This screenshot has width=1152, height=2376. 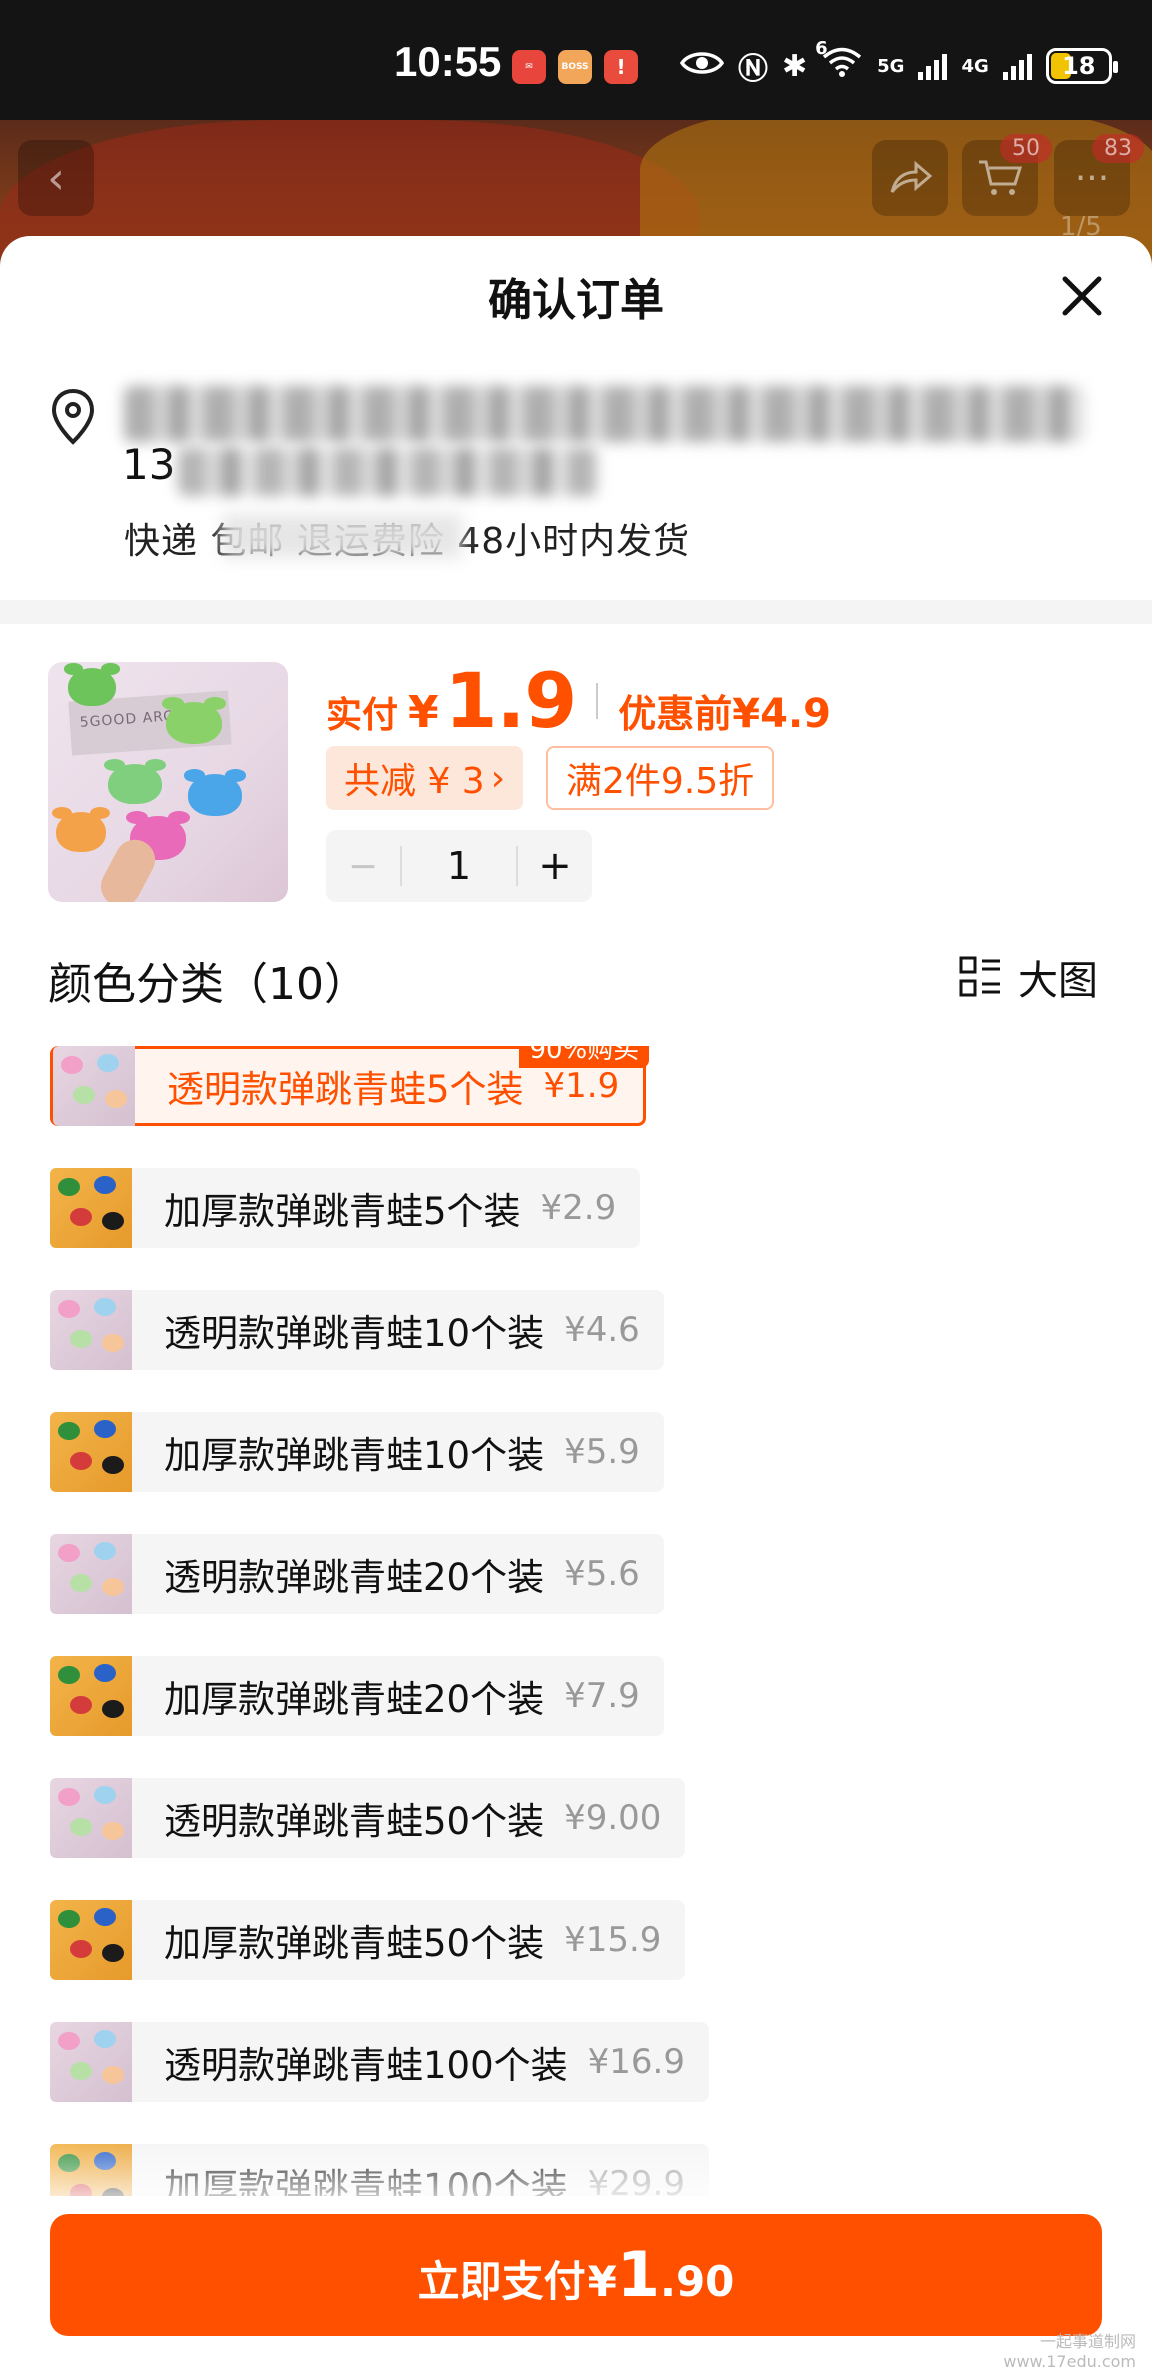 What do you see at coordinates (357, 1330) in the screenshot?
I see `variant-option: 透明款弹跳青蛙10个装 ¥4.6` at bounding box center [357, 1330].